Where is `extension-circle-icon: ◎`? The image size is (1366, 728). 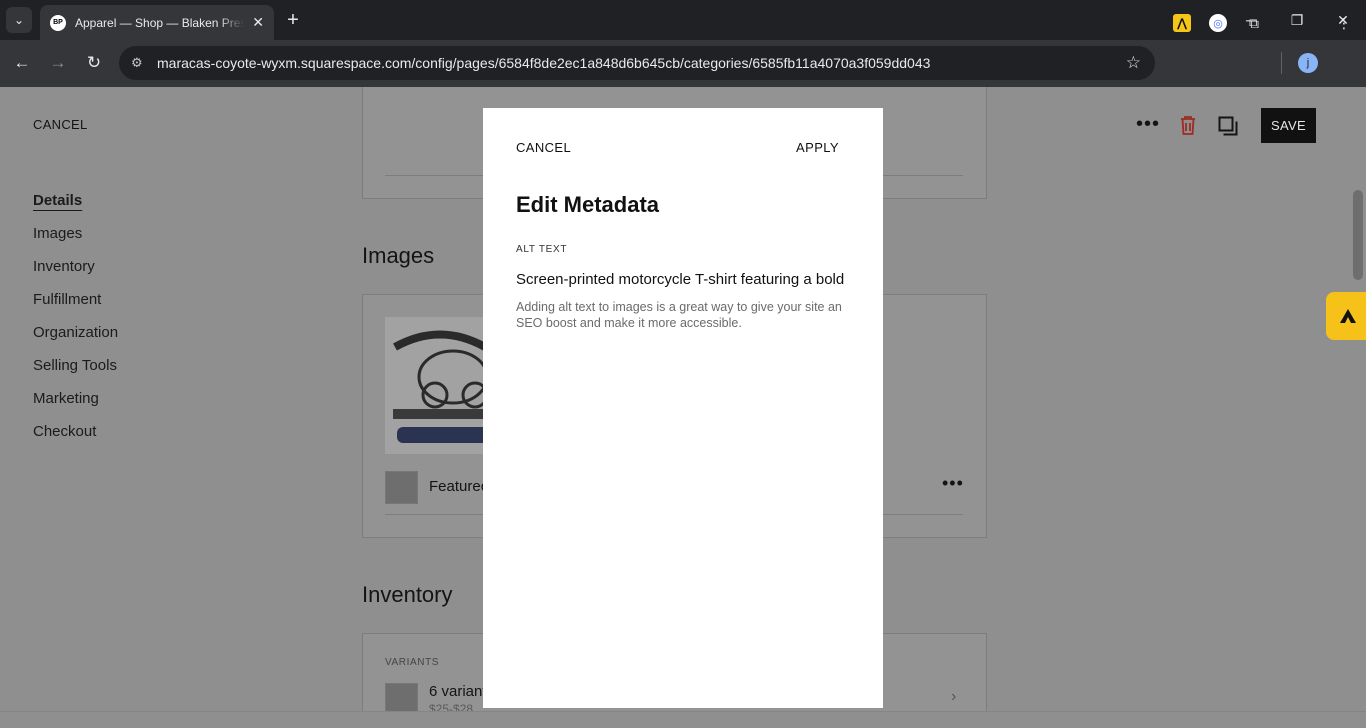
extension-circle-icon: ◎ is located at coordinates (1218, 23).